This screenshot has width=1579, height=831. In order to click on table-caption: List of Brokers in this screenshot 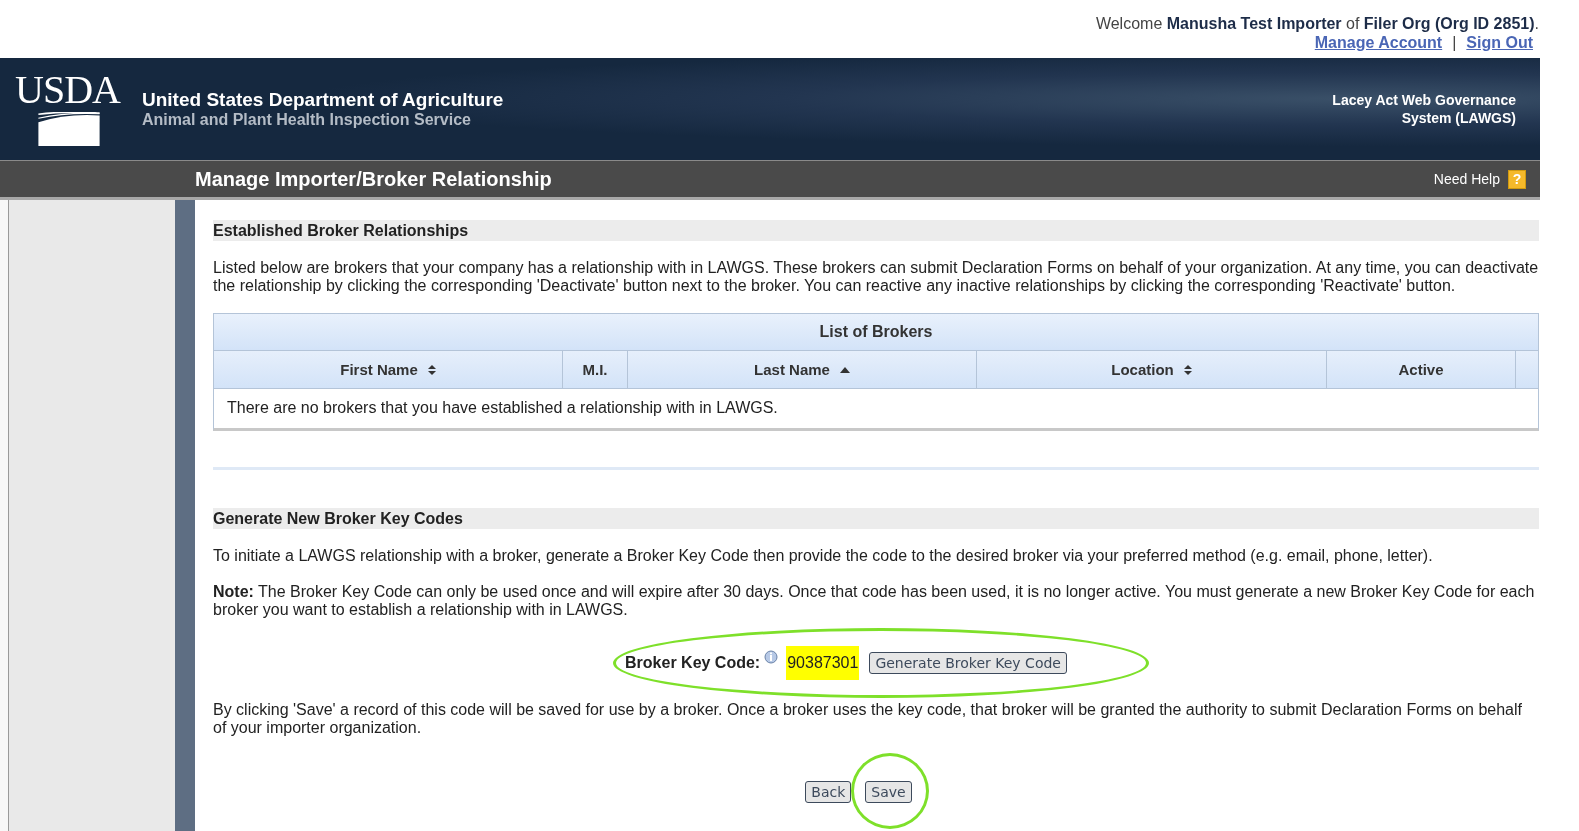, I will do `click(876, 332)`.